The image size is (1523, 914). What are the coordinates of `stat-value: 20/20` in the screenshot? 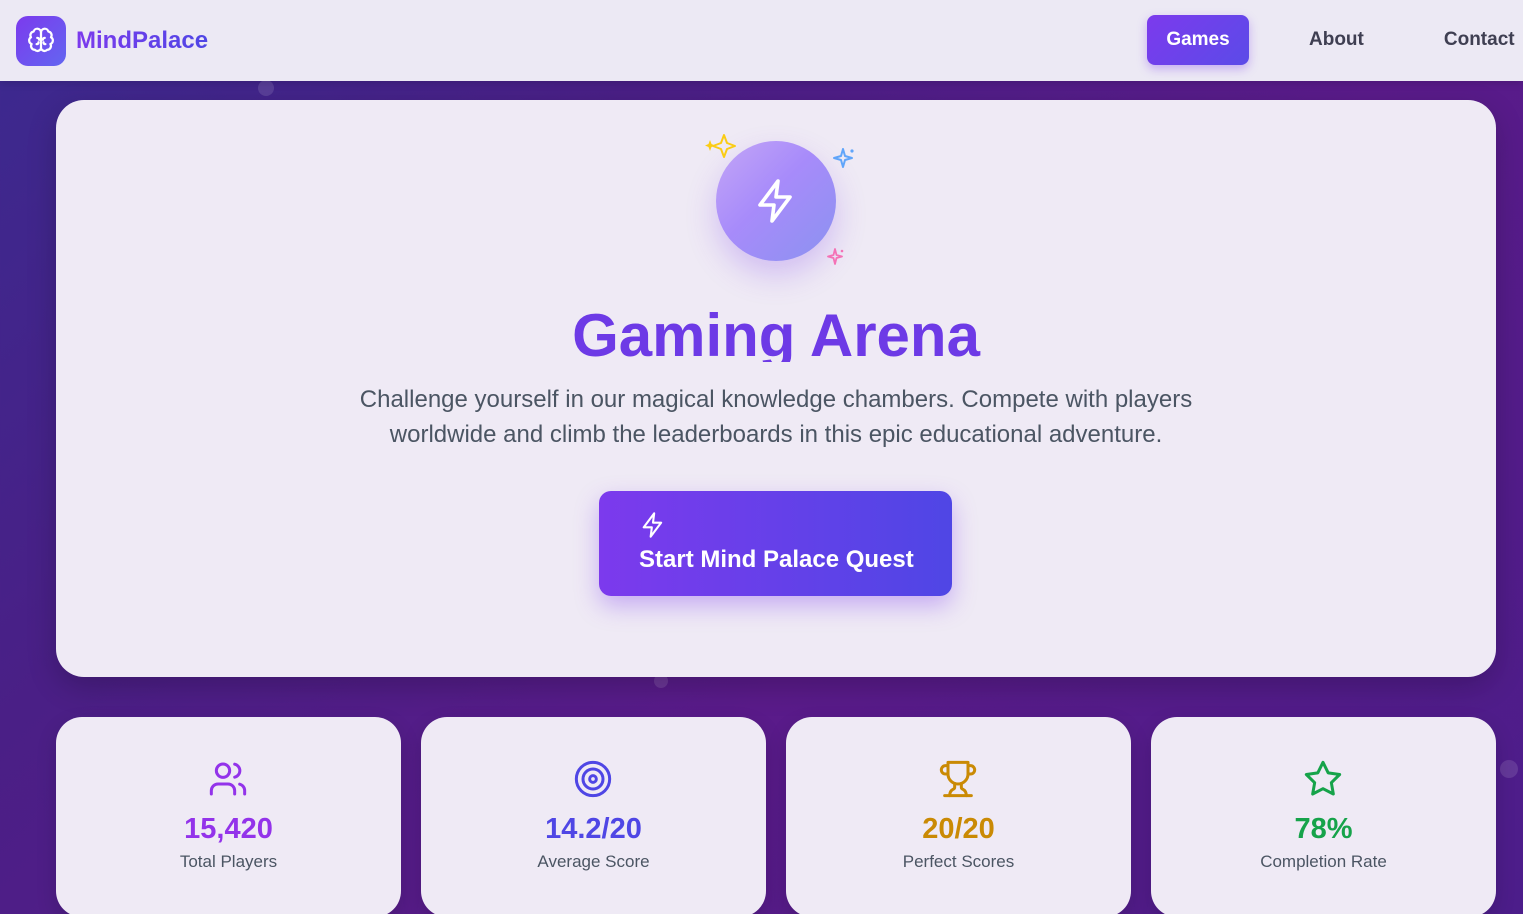 It's located at (958, 829).